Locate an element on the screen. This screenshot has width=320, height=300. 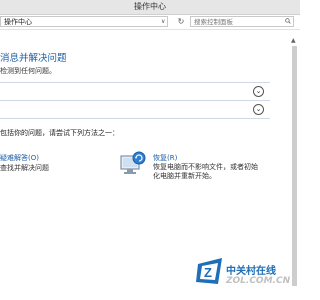
troubleshoot-description: 查找并解决问题 is located at coordinates (24, 168).